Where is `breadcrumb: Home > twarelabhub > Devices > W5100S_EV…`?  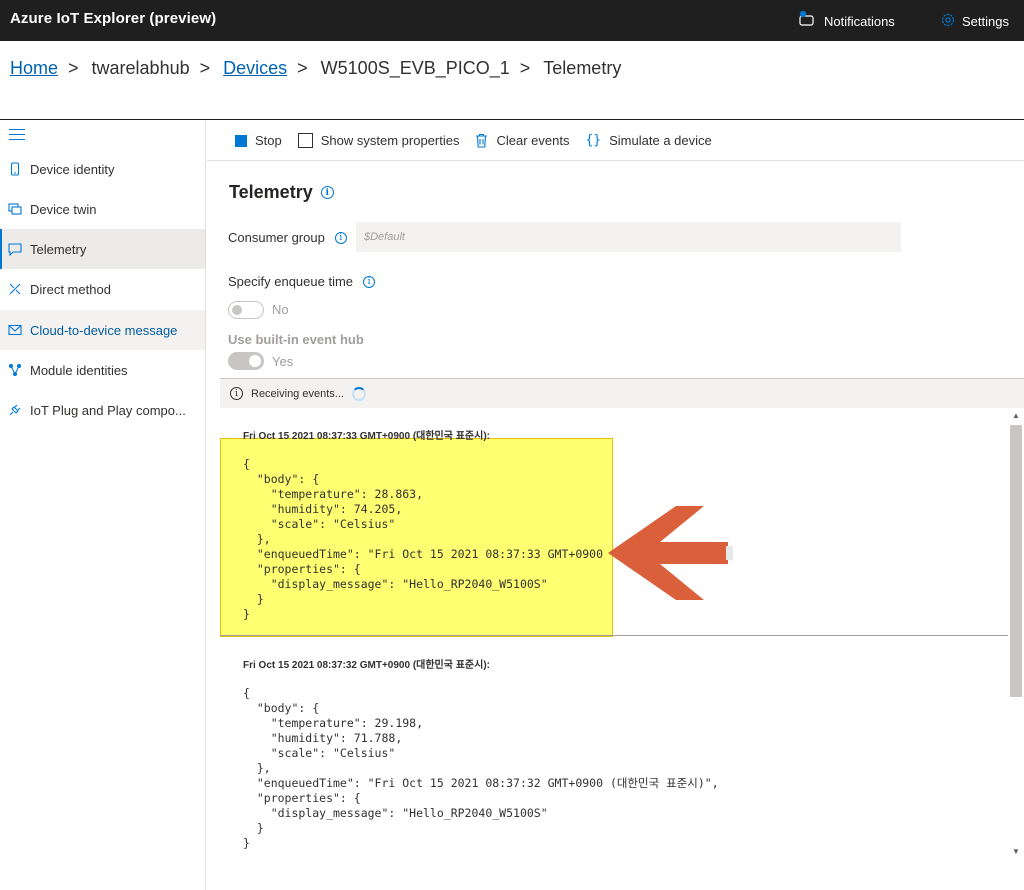 breadcrumb: Home > twarelabhub > Devices > W5100S_EV… is located at coordinates (315, 68).